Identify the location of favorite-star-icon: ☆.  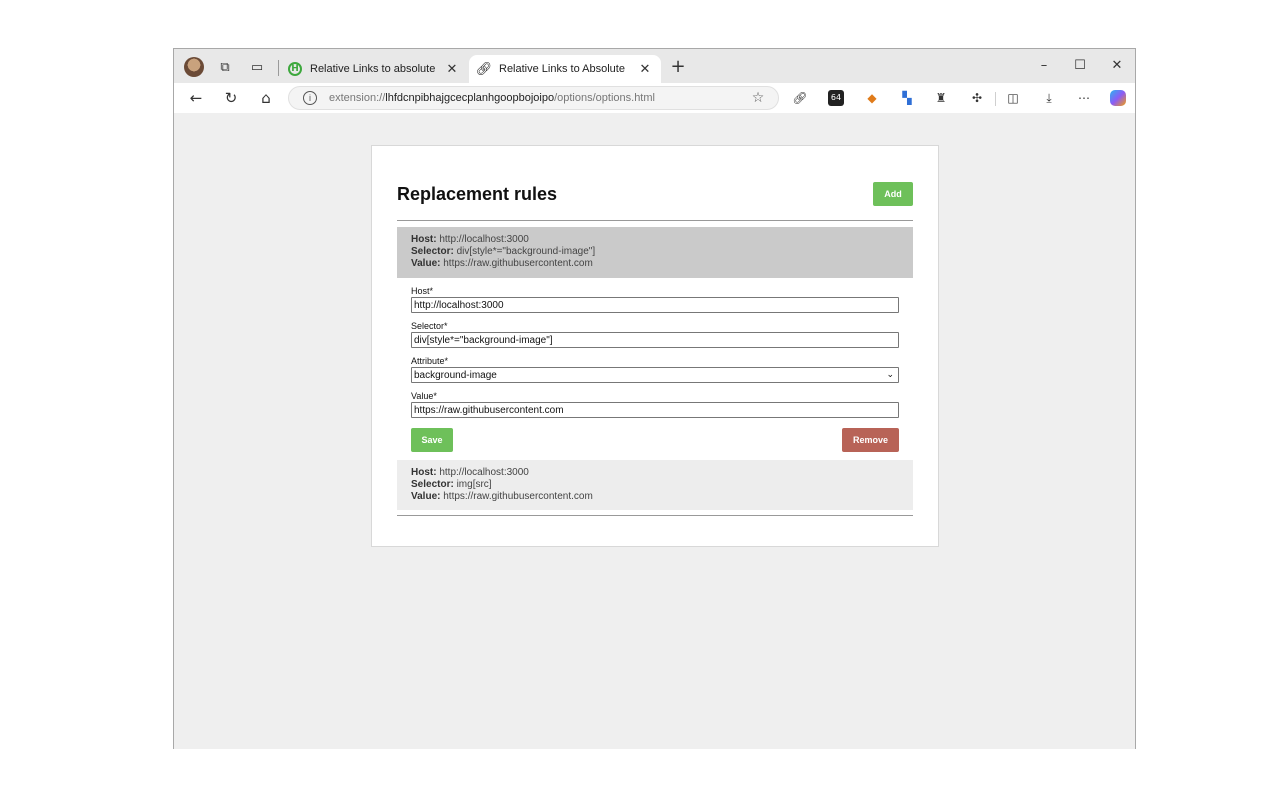
(758, 98).